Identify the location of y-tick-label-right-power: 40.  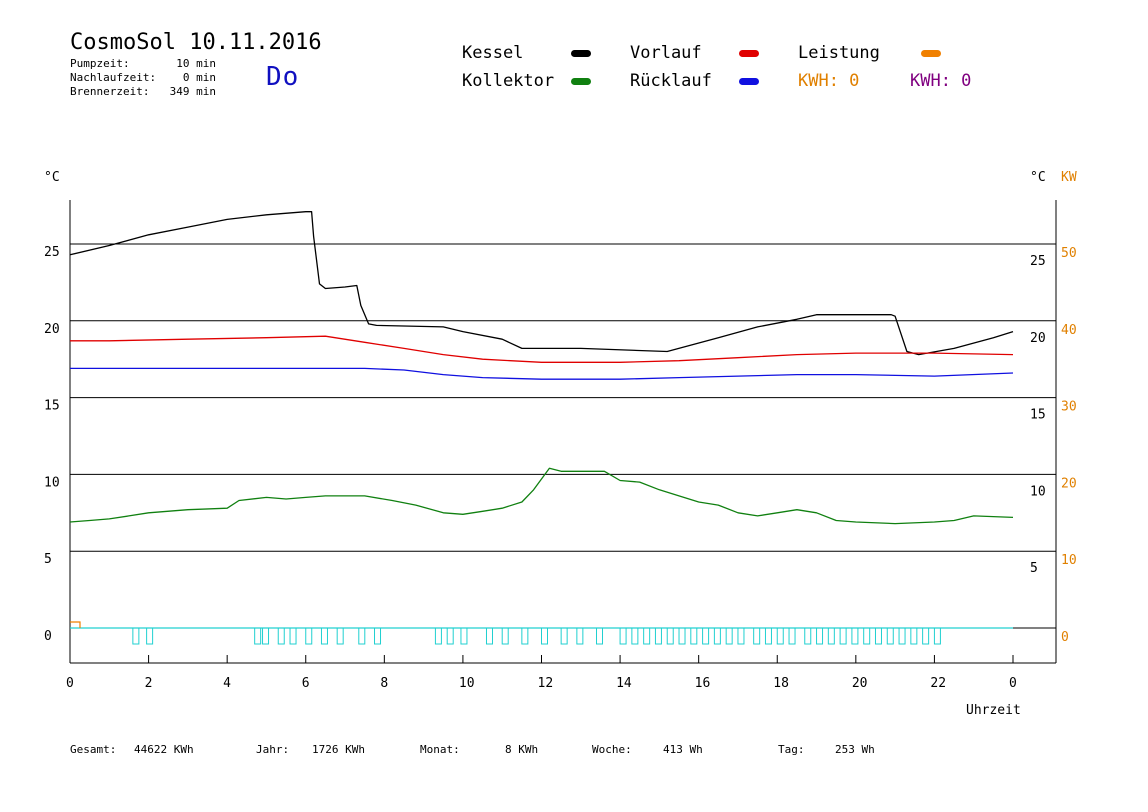
(1069, 330).